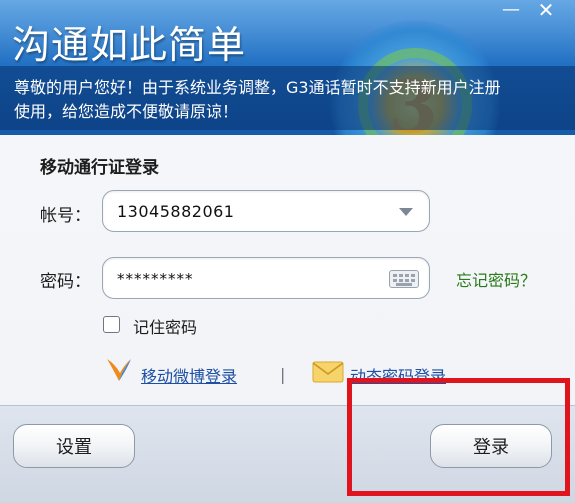  I want to click on mail-icon, so click(328, 372).